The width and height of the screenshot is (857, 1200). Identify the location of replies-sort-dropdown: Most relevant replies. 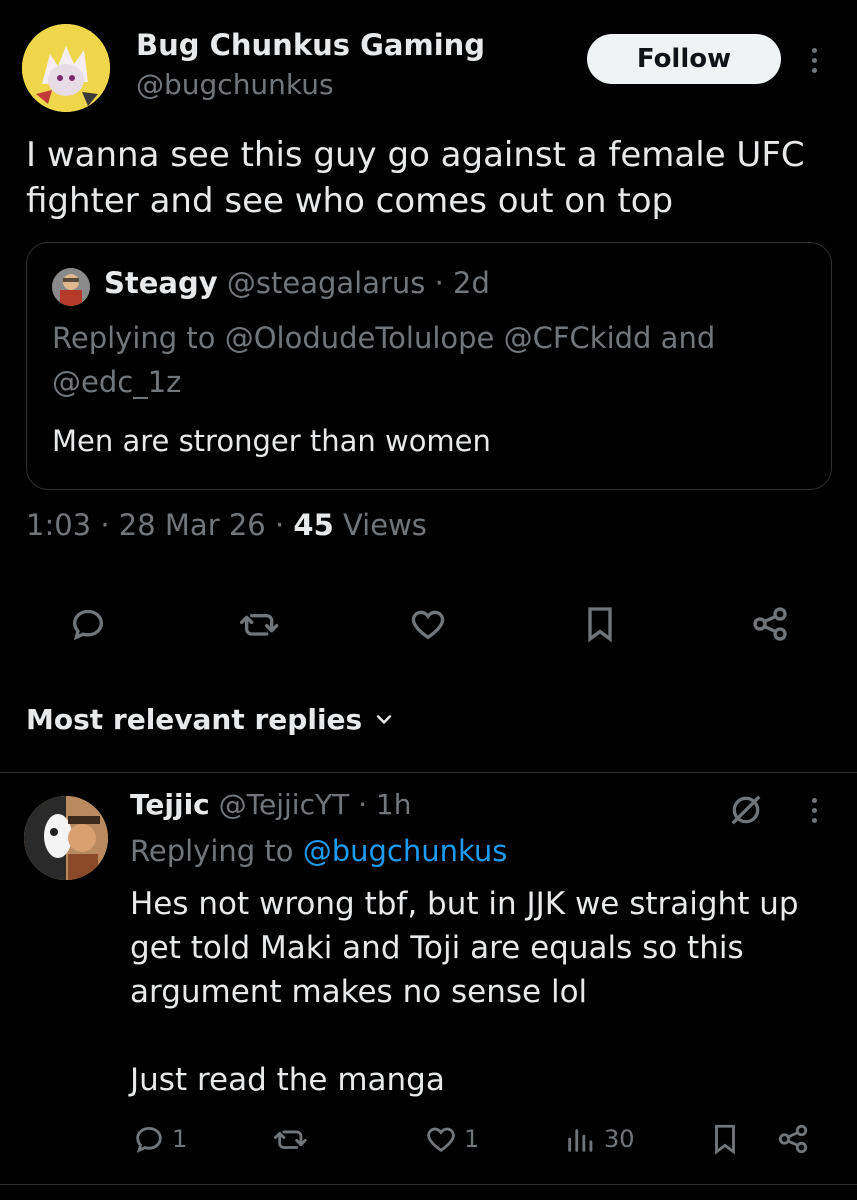
(210, 719).